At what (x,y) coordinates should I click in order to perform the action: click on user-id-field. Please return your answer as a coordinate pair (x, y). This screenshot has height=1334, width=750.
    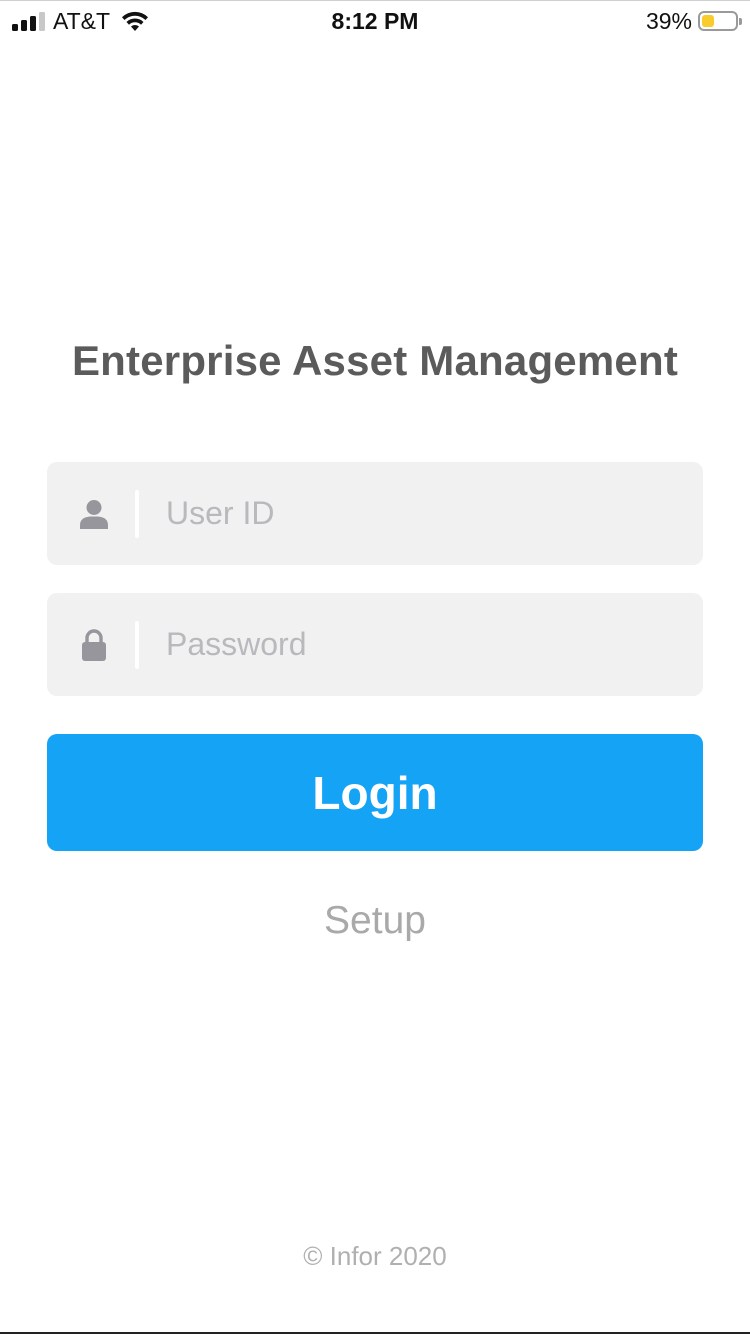
    Looking at the image, I should click on (375, 513).